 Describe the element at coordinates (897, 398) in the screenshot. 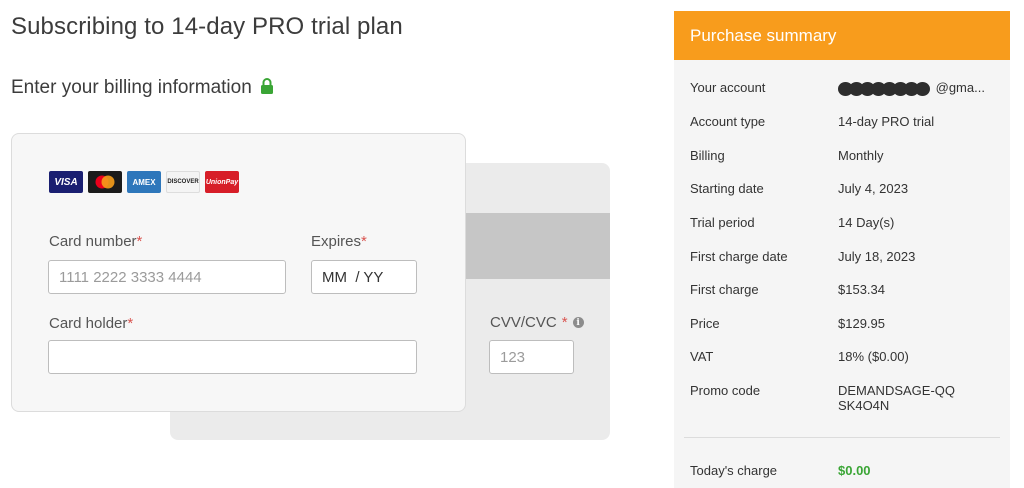

I see `summary-row-value: DEMANDSAGE-QQSK4O4N` at that location.